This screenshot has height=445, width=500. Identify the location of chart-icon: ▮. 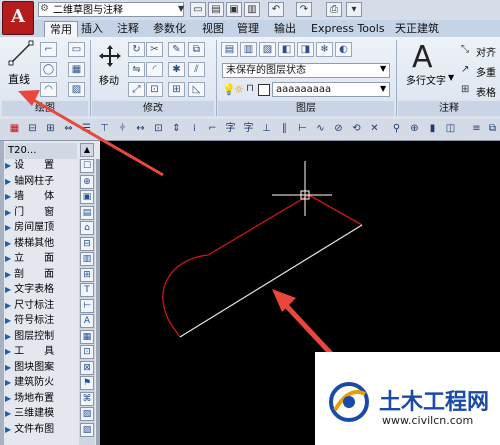
(432, 129).